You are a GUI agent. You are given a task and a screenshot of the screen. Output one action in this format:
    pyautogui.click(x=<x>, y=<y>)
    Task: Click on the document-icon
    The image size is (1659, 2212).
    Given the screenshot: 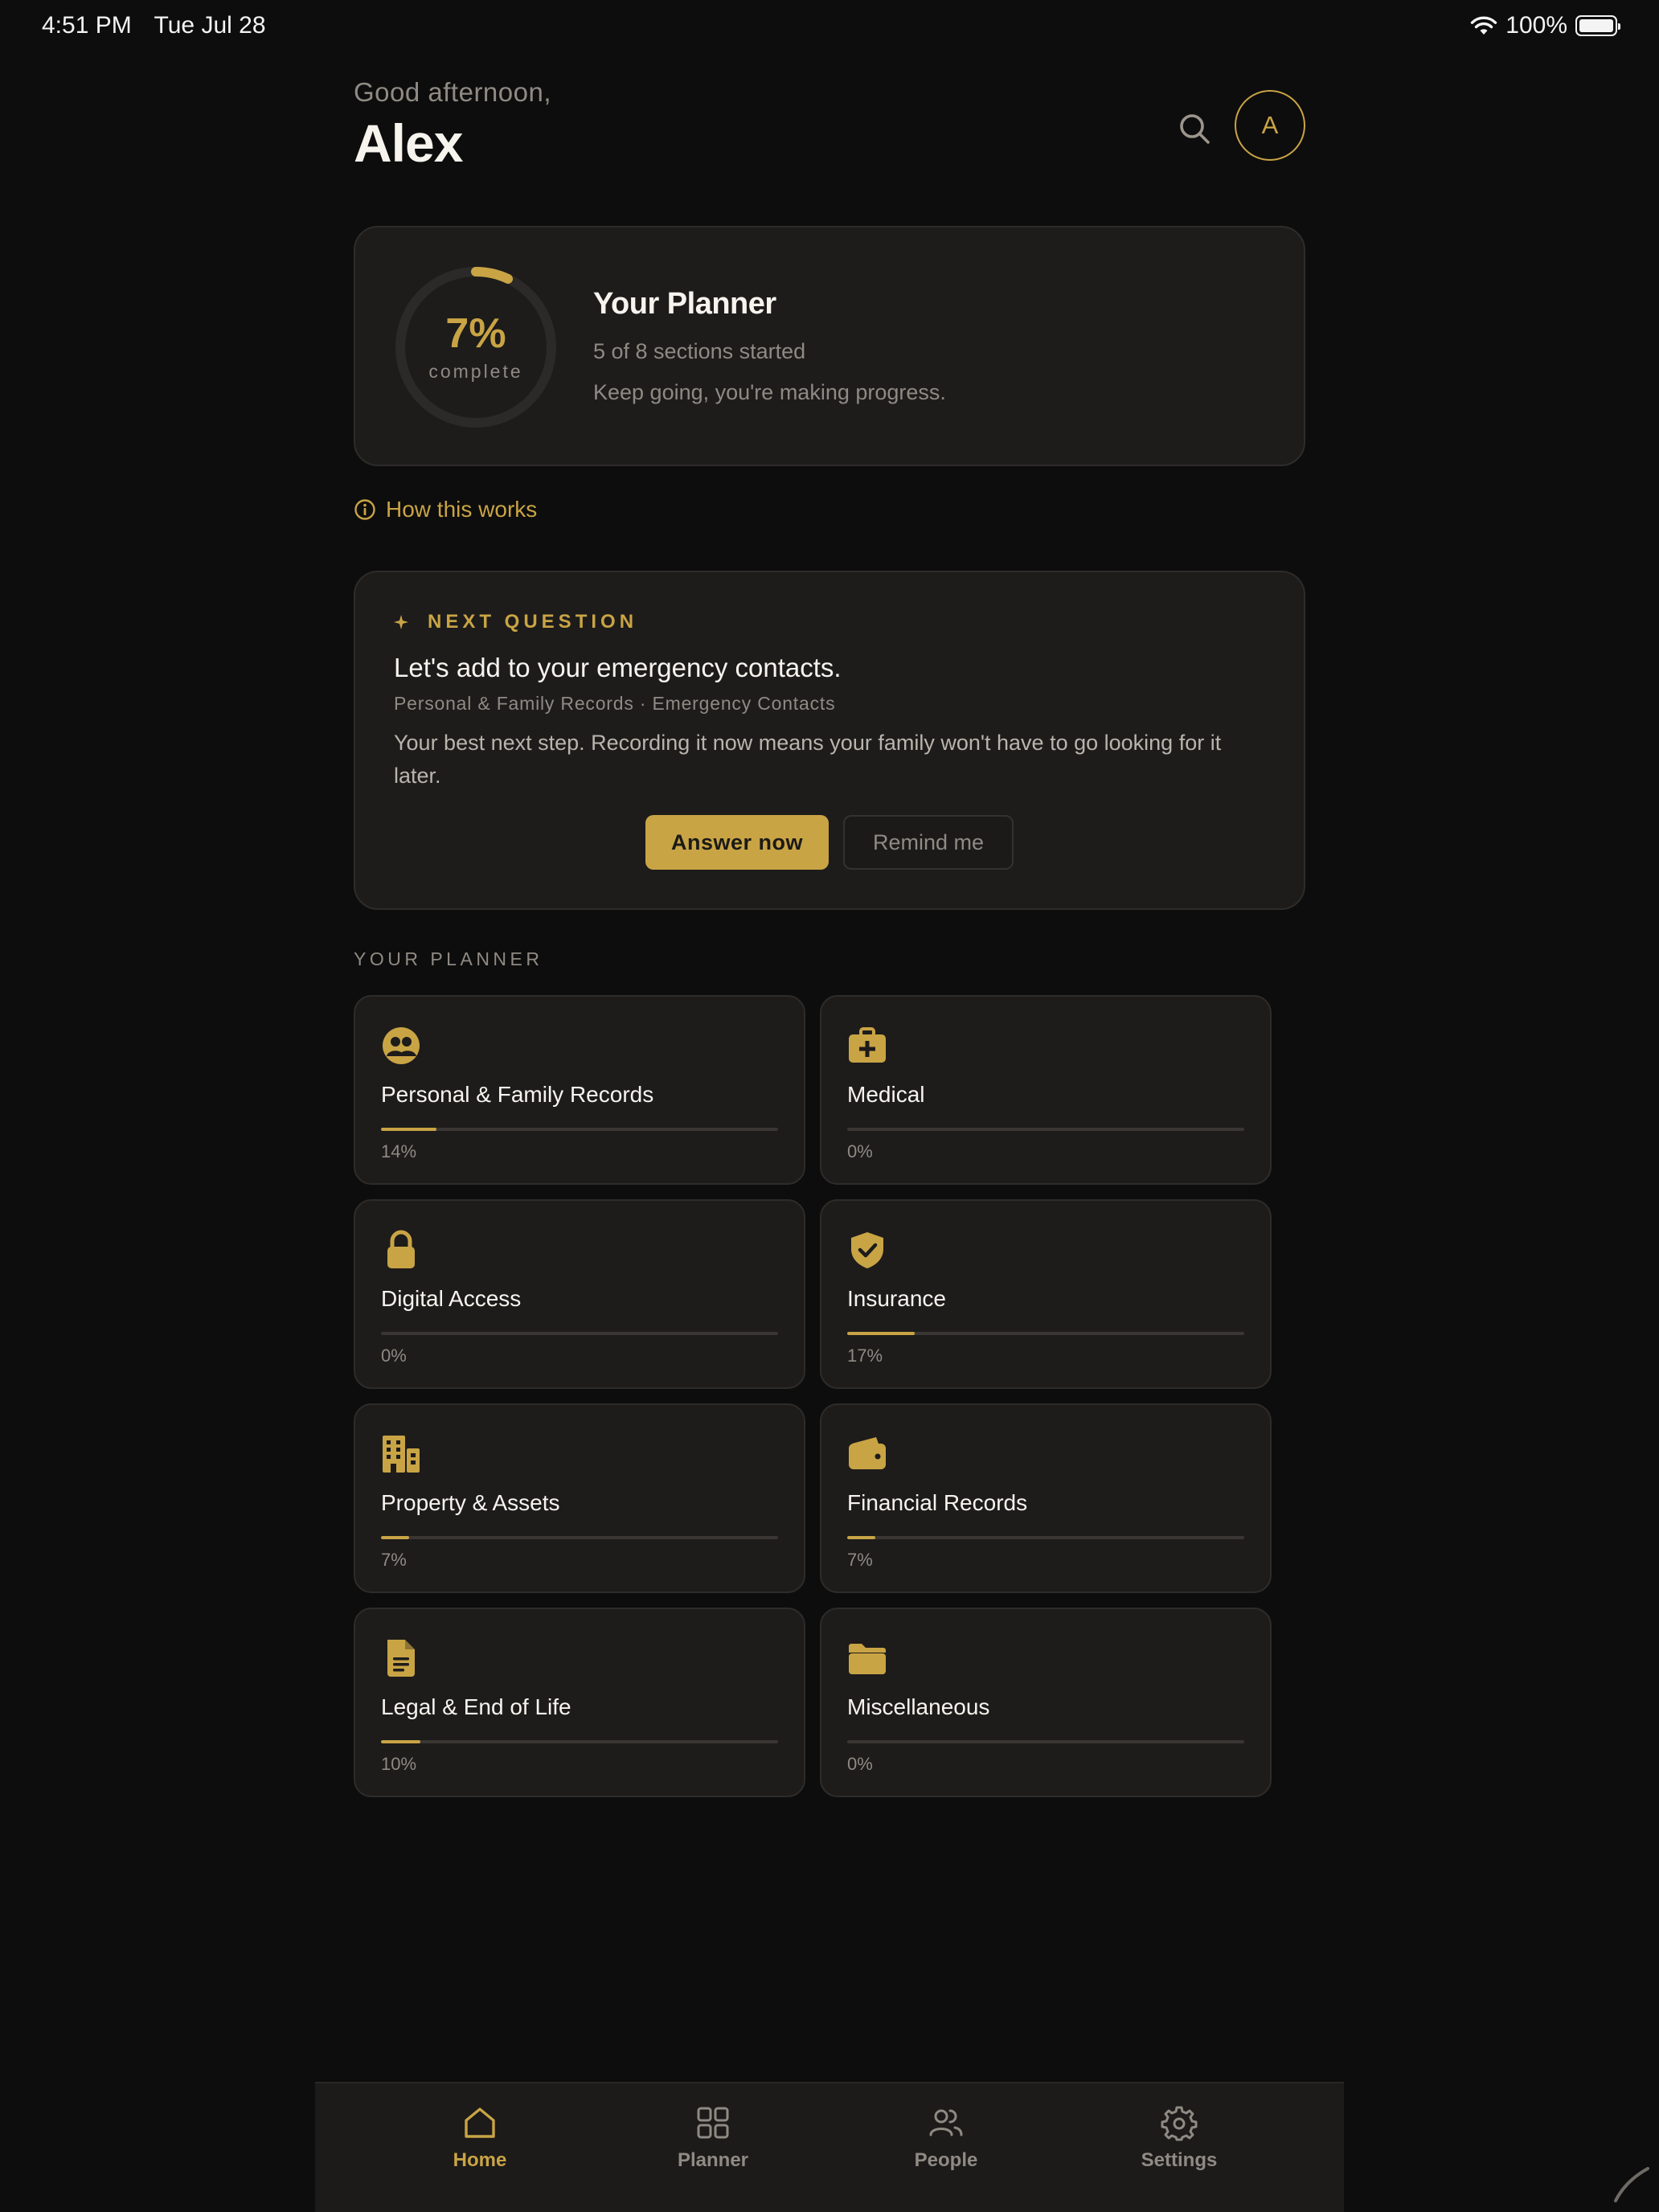 What is the action you would take?
    pyautogui.click(x=401, y=1659)
    